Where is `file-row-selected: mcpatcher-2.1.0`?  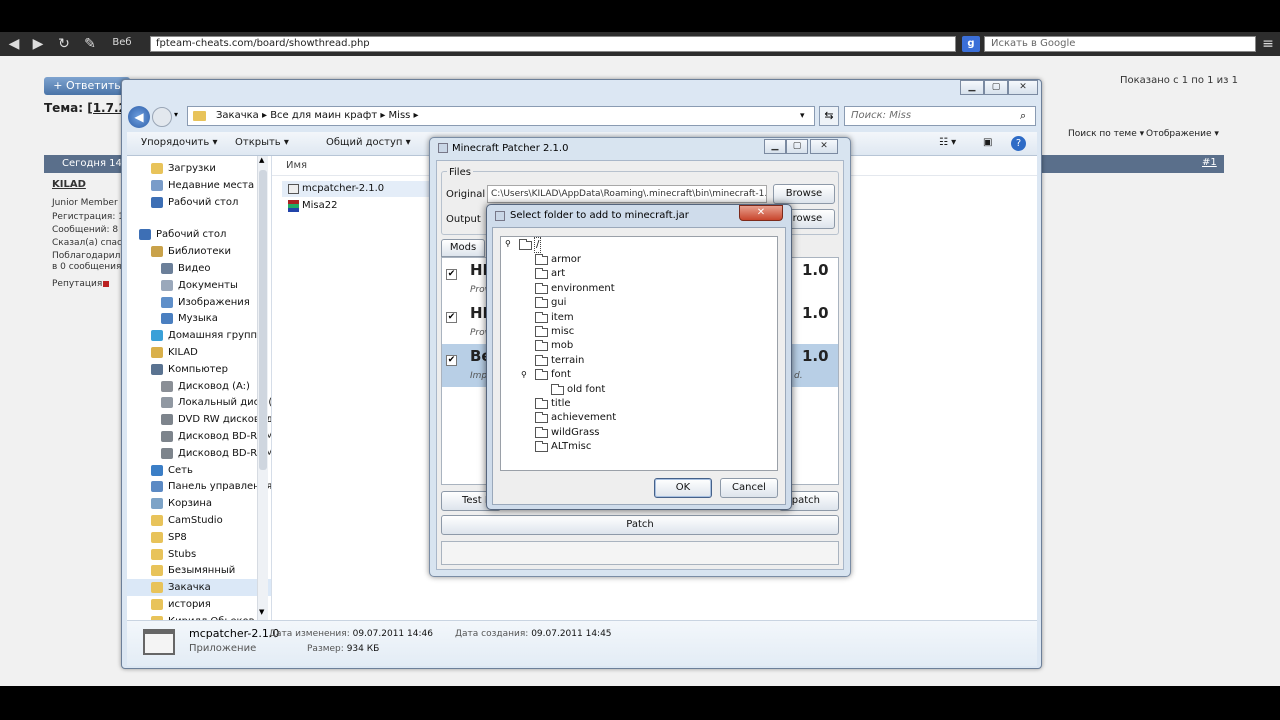 file-row-selected: mcpatcher-2.1.0 is located at coordinates (357, 189).